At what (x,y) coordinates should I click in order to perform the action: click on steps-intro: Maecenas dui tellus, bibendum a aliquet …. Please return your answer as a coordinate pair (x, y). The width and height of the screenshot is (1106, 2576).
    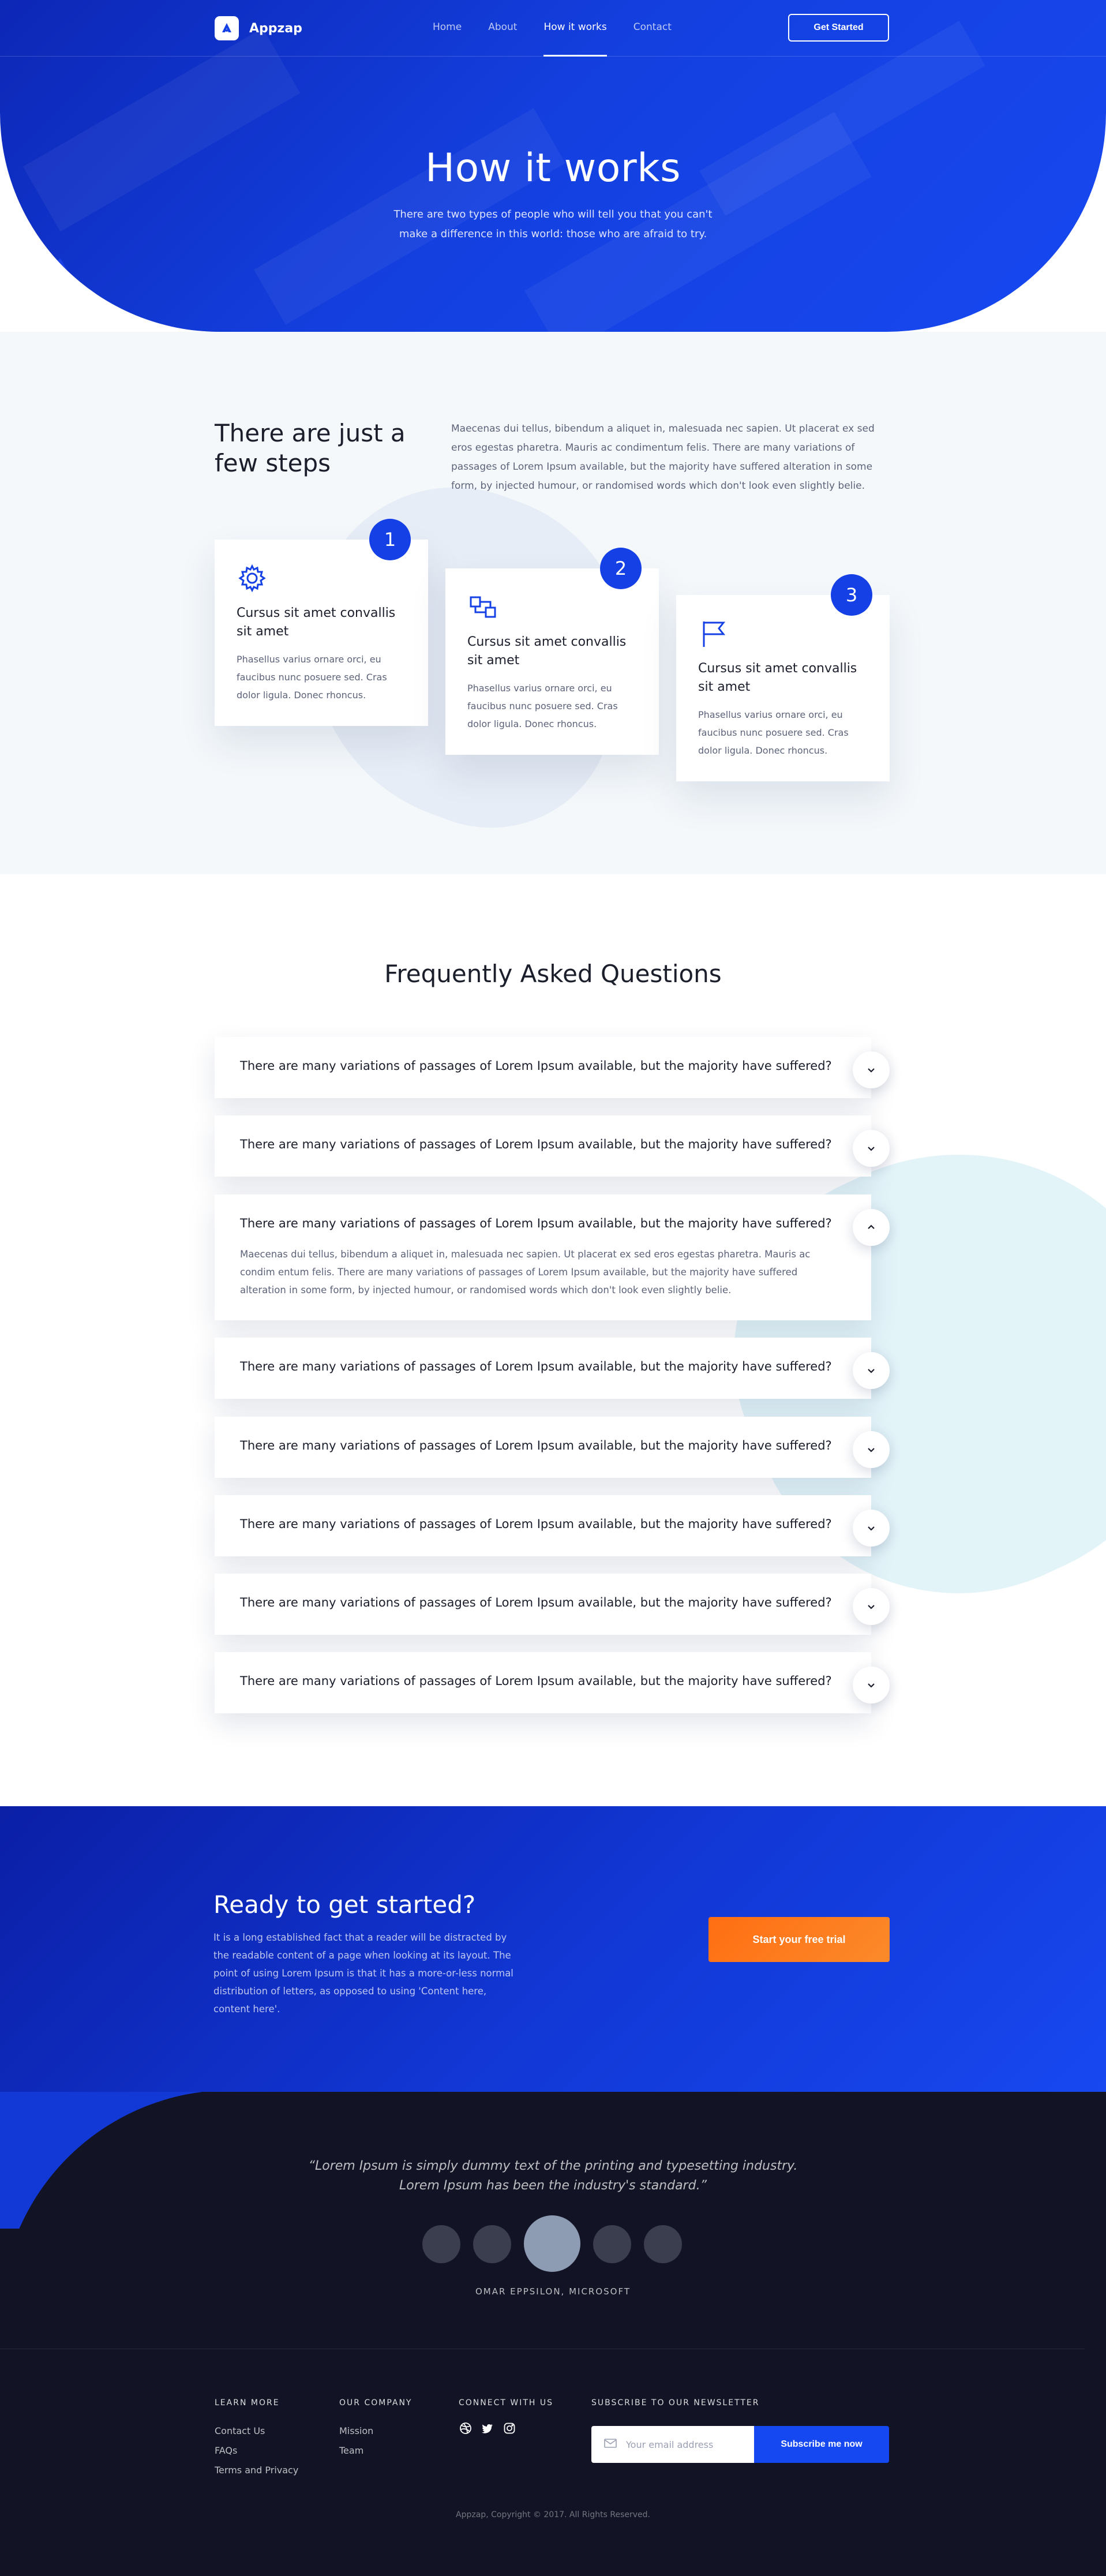
    Looking at the image, I should click on (663, 457).